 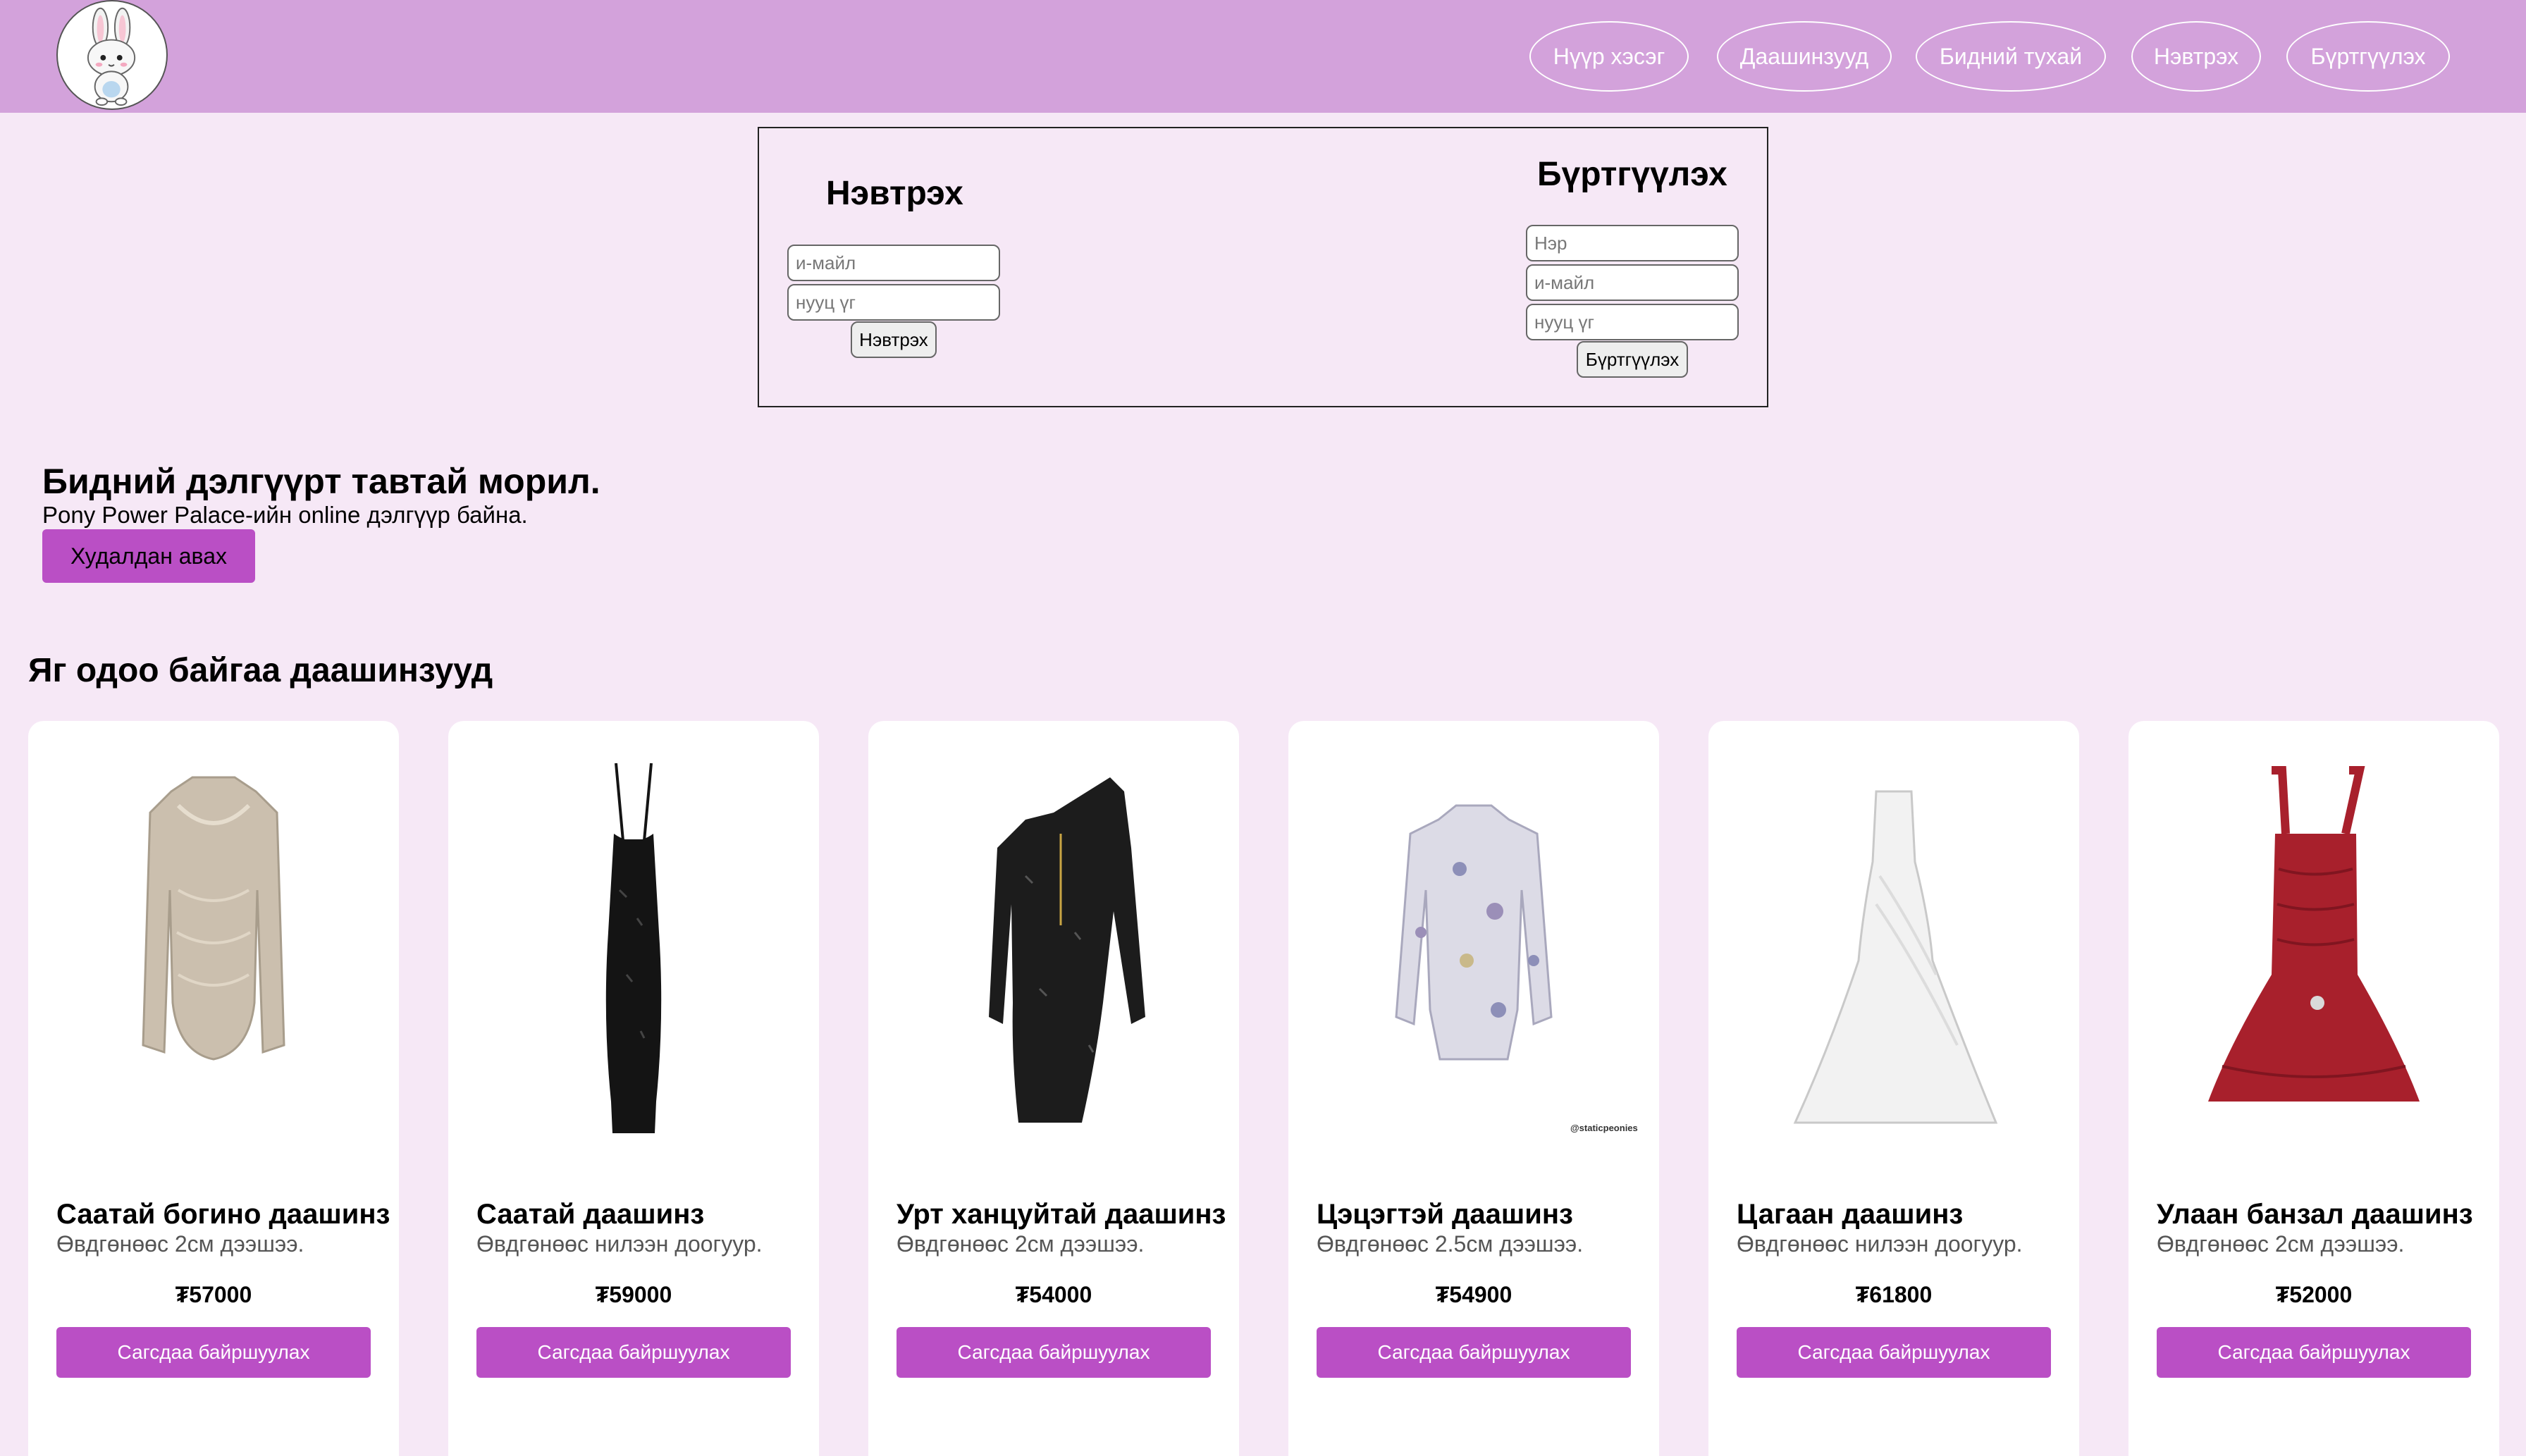 I want to click on register-name-input, so click(x=1632, y=243).